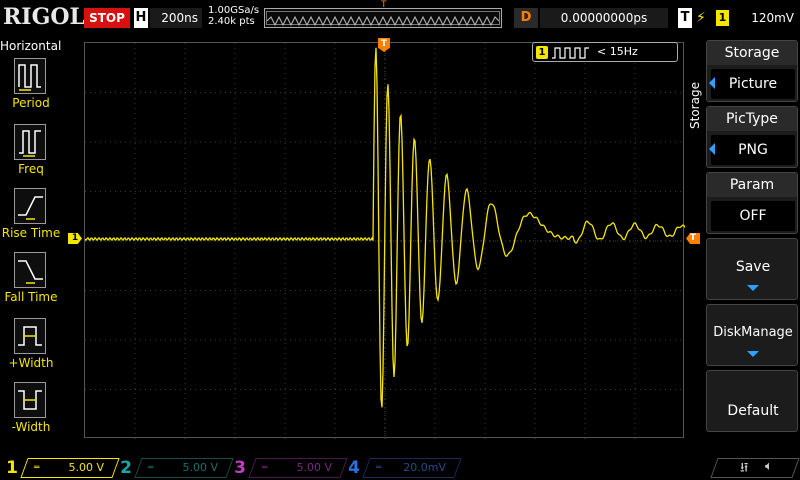  I want to click on trigger-slope-icon: ⚡, so click(701, 18).